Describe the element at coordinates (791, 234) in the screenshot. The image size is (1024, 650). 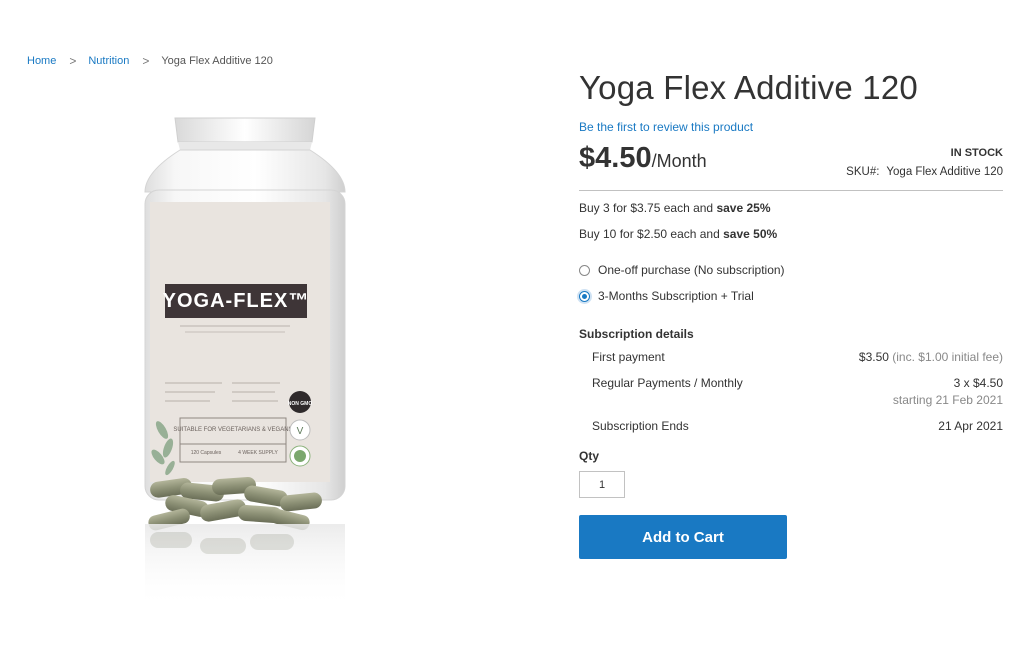
I see `tier-price: Buy 10 for $2.50 each and save 50%` at that location.